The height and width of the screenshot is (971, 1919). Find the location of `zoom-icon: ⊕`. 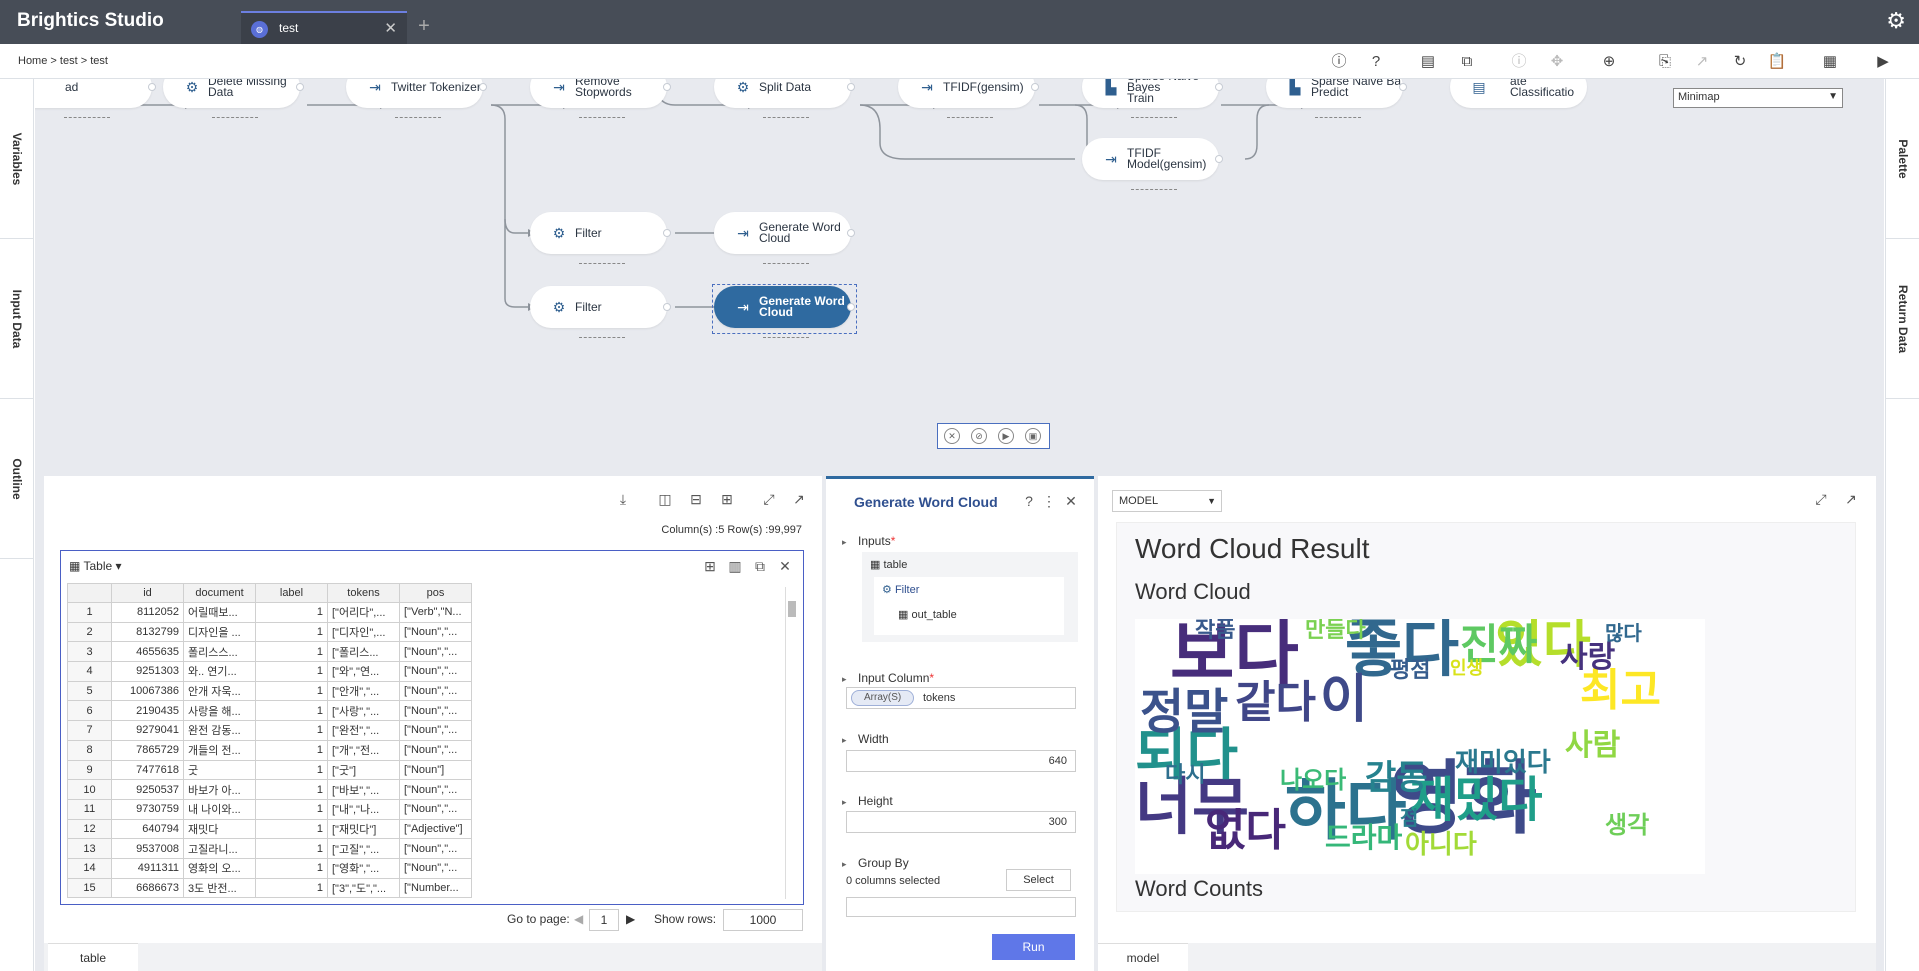

zoom-icon: ⊕ is located at coordinates (1609, 62).